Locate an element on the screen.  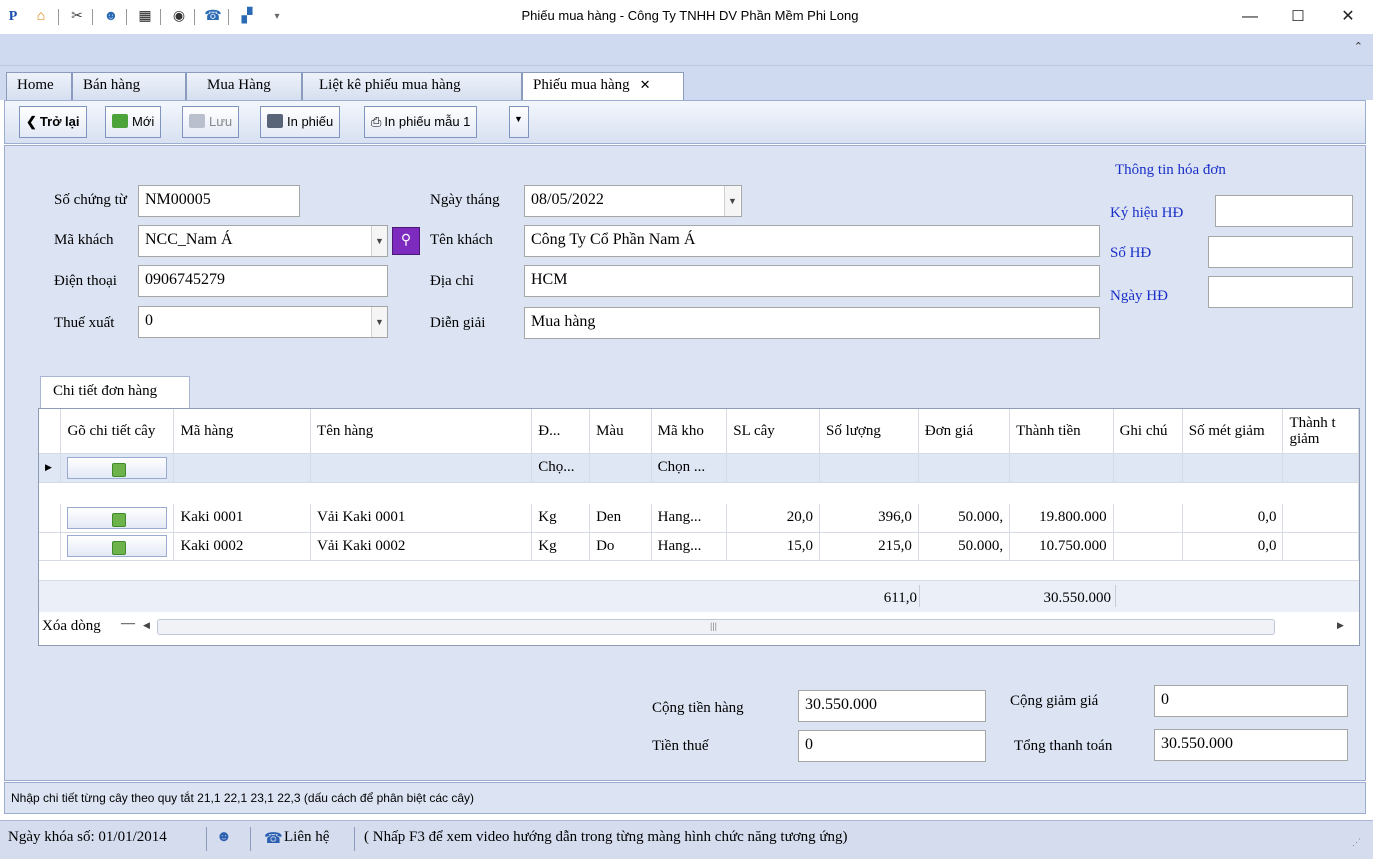
back-button: ❮ Trở lại is located at coordinates (53, 122).